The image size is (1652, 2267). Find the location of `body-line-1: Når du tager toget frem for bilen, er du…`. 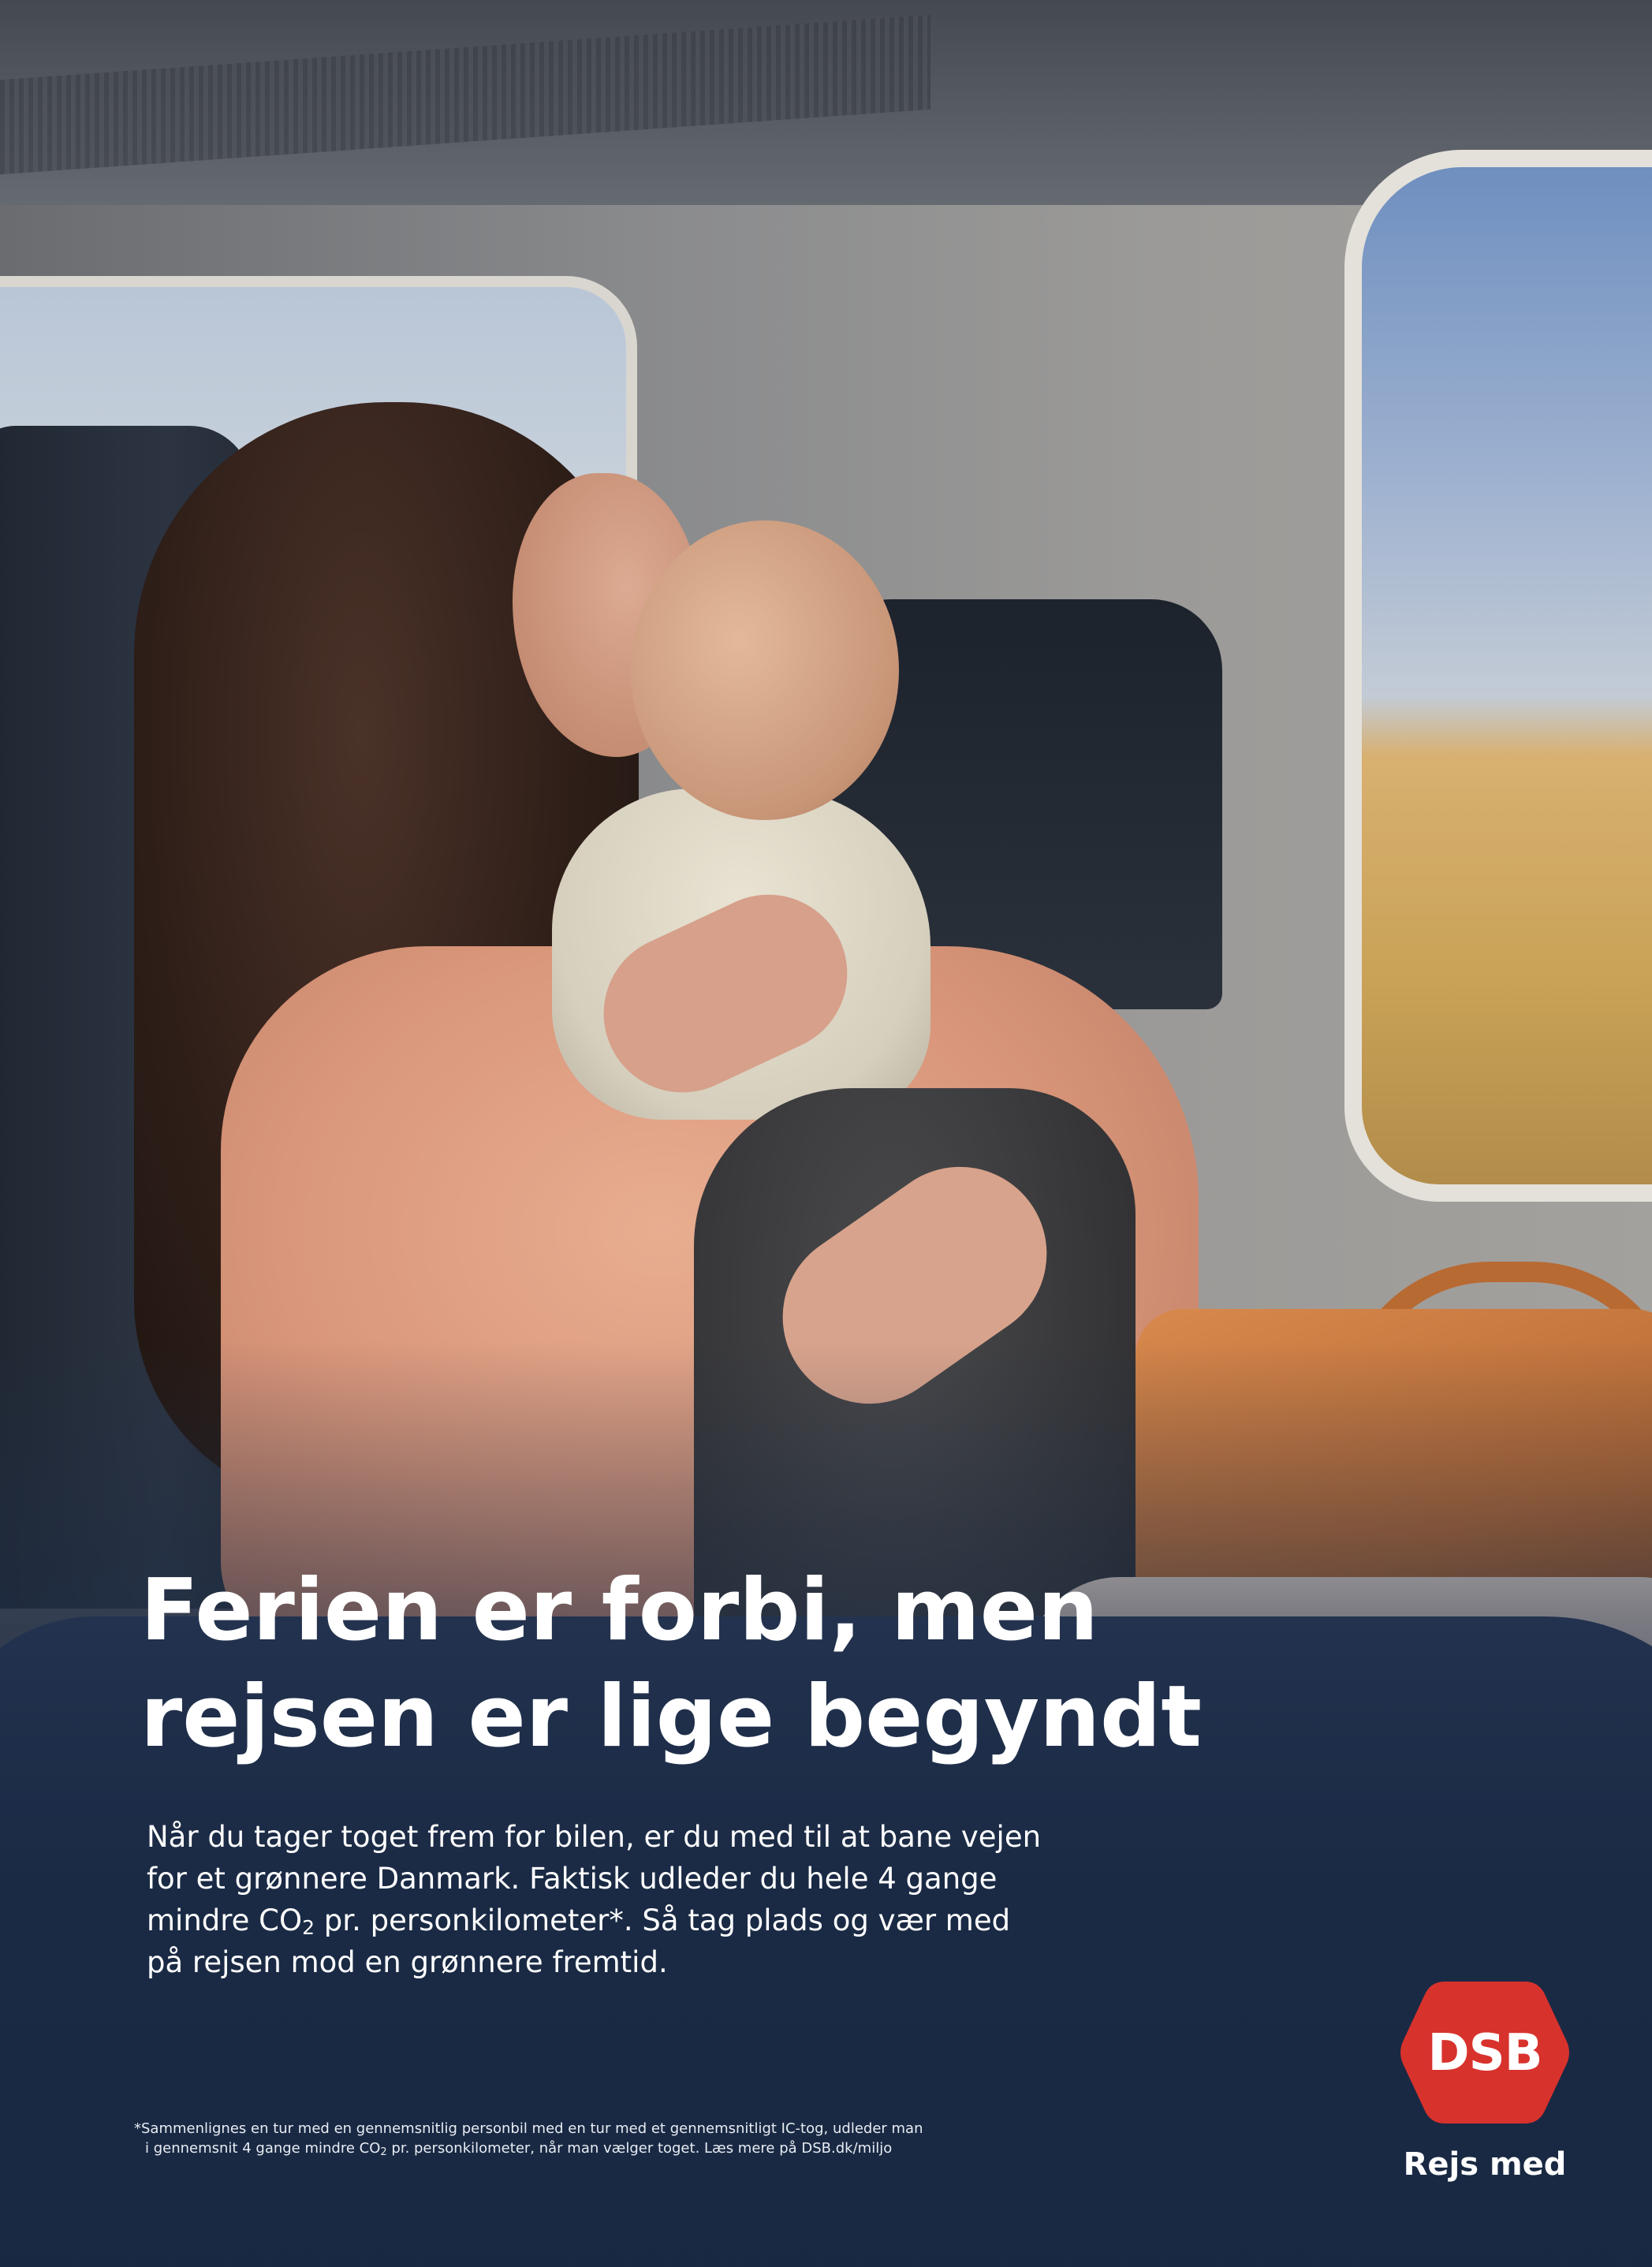

body-line-1: Når du tager toget frem for bilen, er du… is located at coordinates (594, 1837).